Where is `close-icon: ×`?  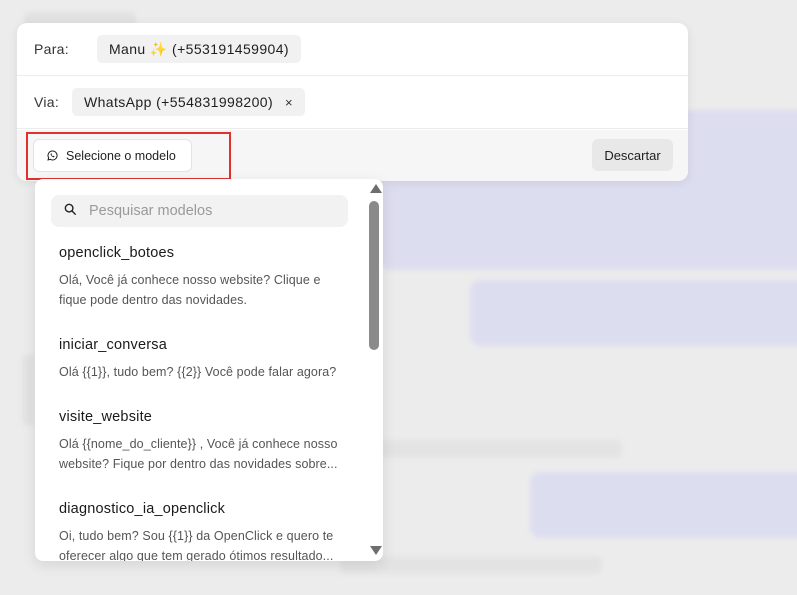
close-icon: × is located at coordinates (289, 102).